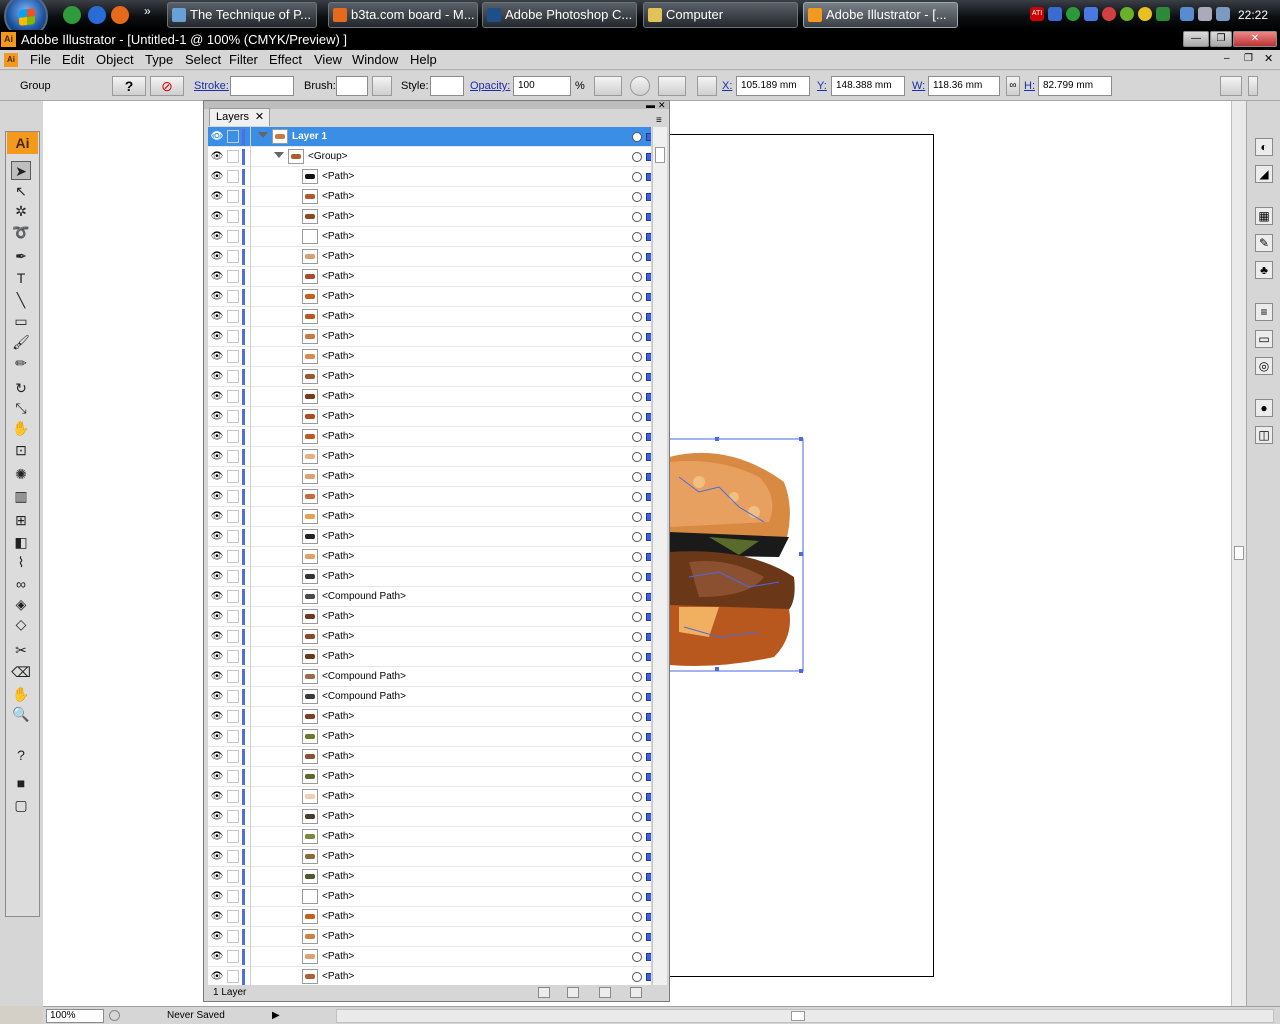 The height and width of the screenshot is (1024, 1280). I want to click on live-paint-selection-icon: ◇, so click(21, 624).